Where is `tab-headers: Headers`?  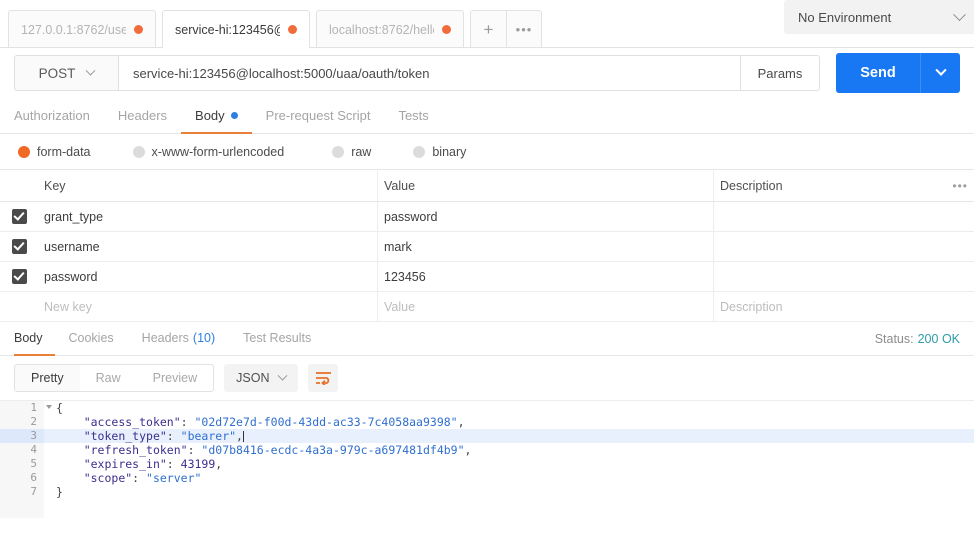
tab-headers: Headers is located at coordinates (142, 116).